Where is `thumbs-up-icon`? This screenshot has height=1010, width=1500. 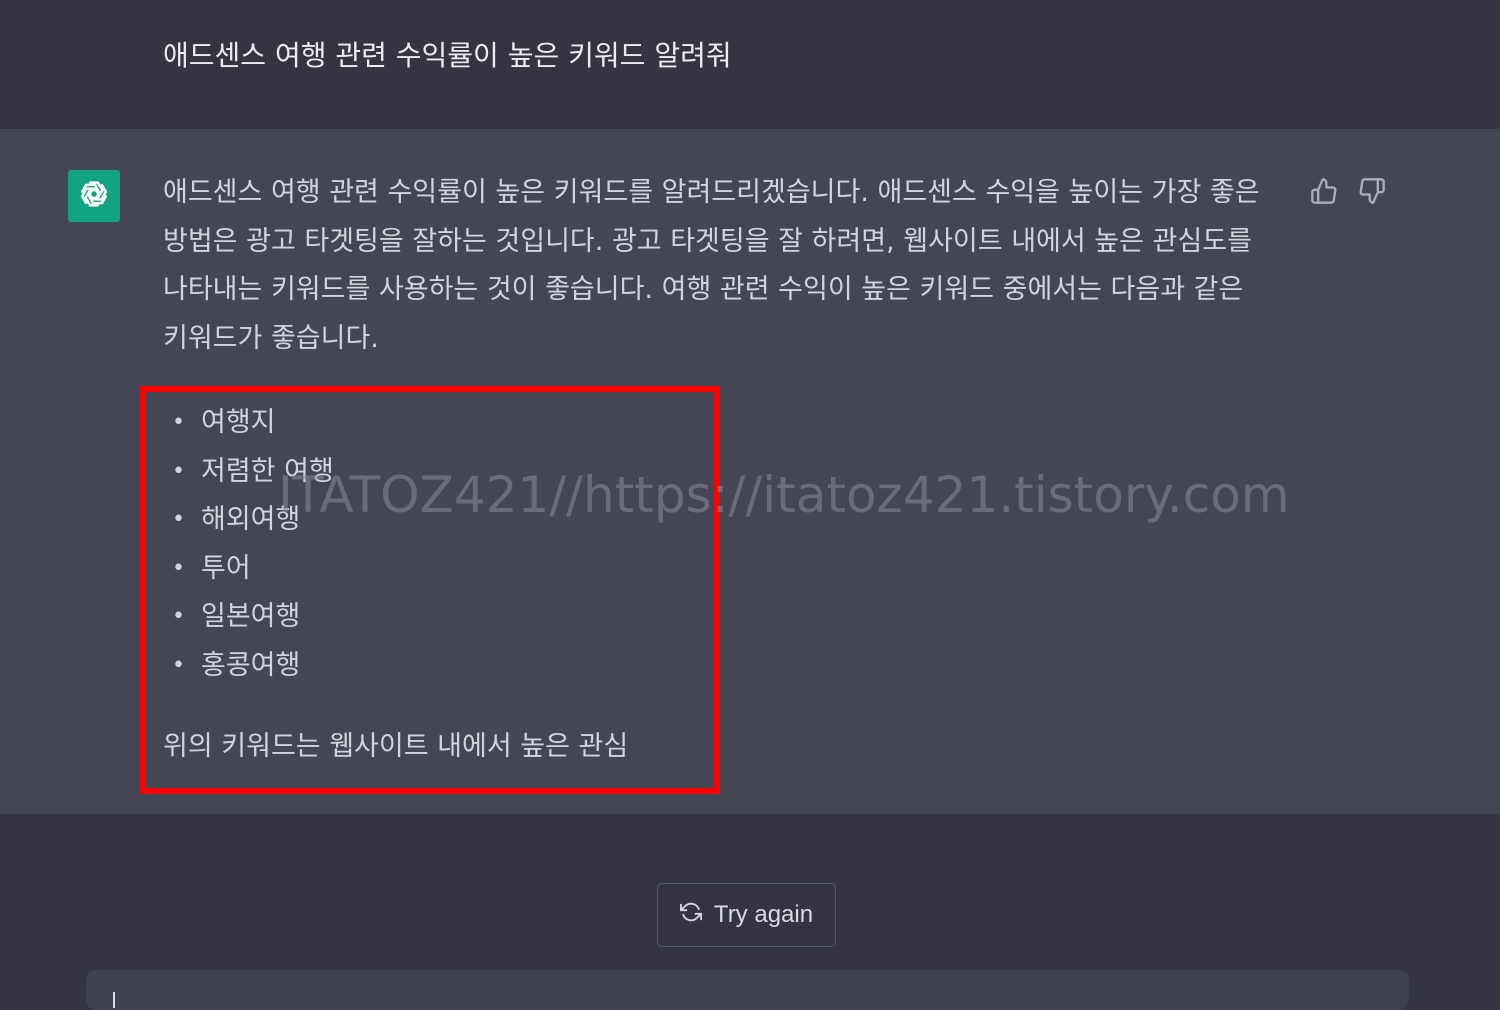 thumbs-up-icon is located at coordinates (1324, 193).